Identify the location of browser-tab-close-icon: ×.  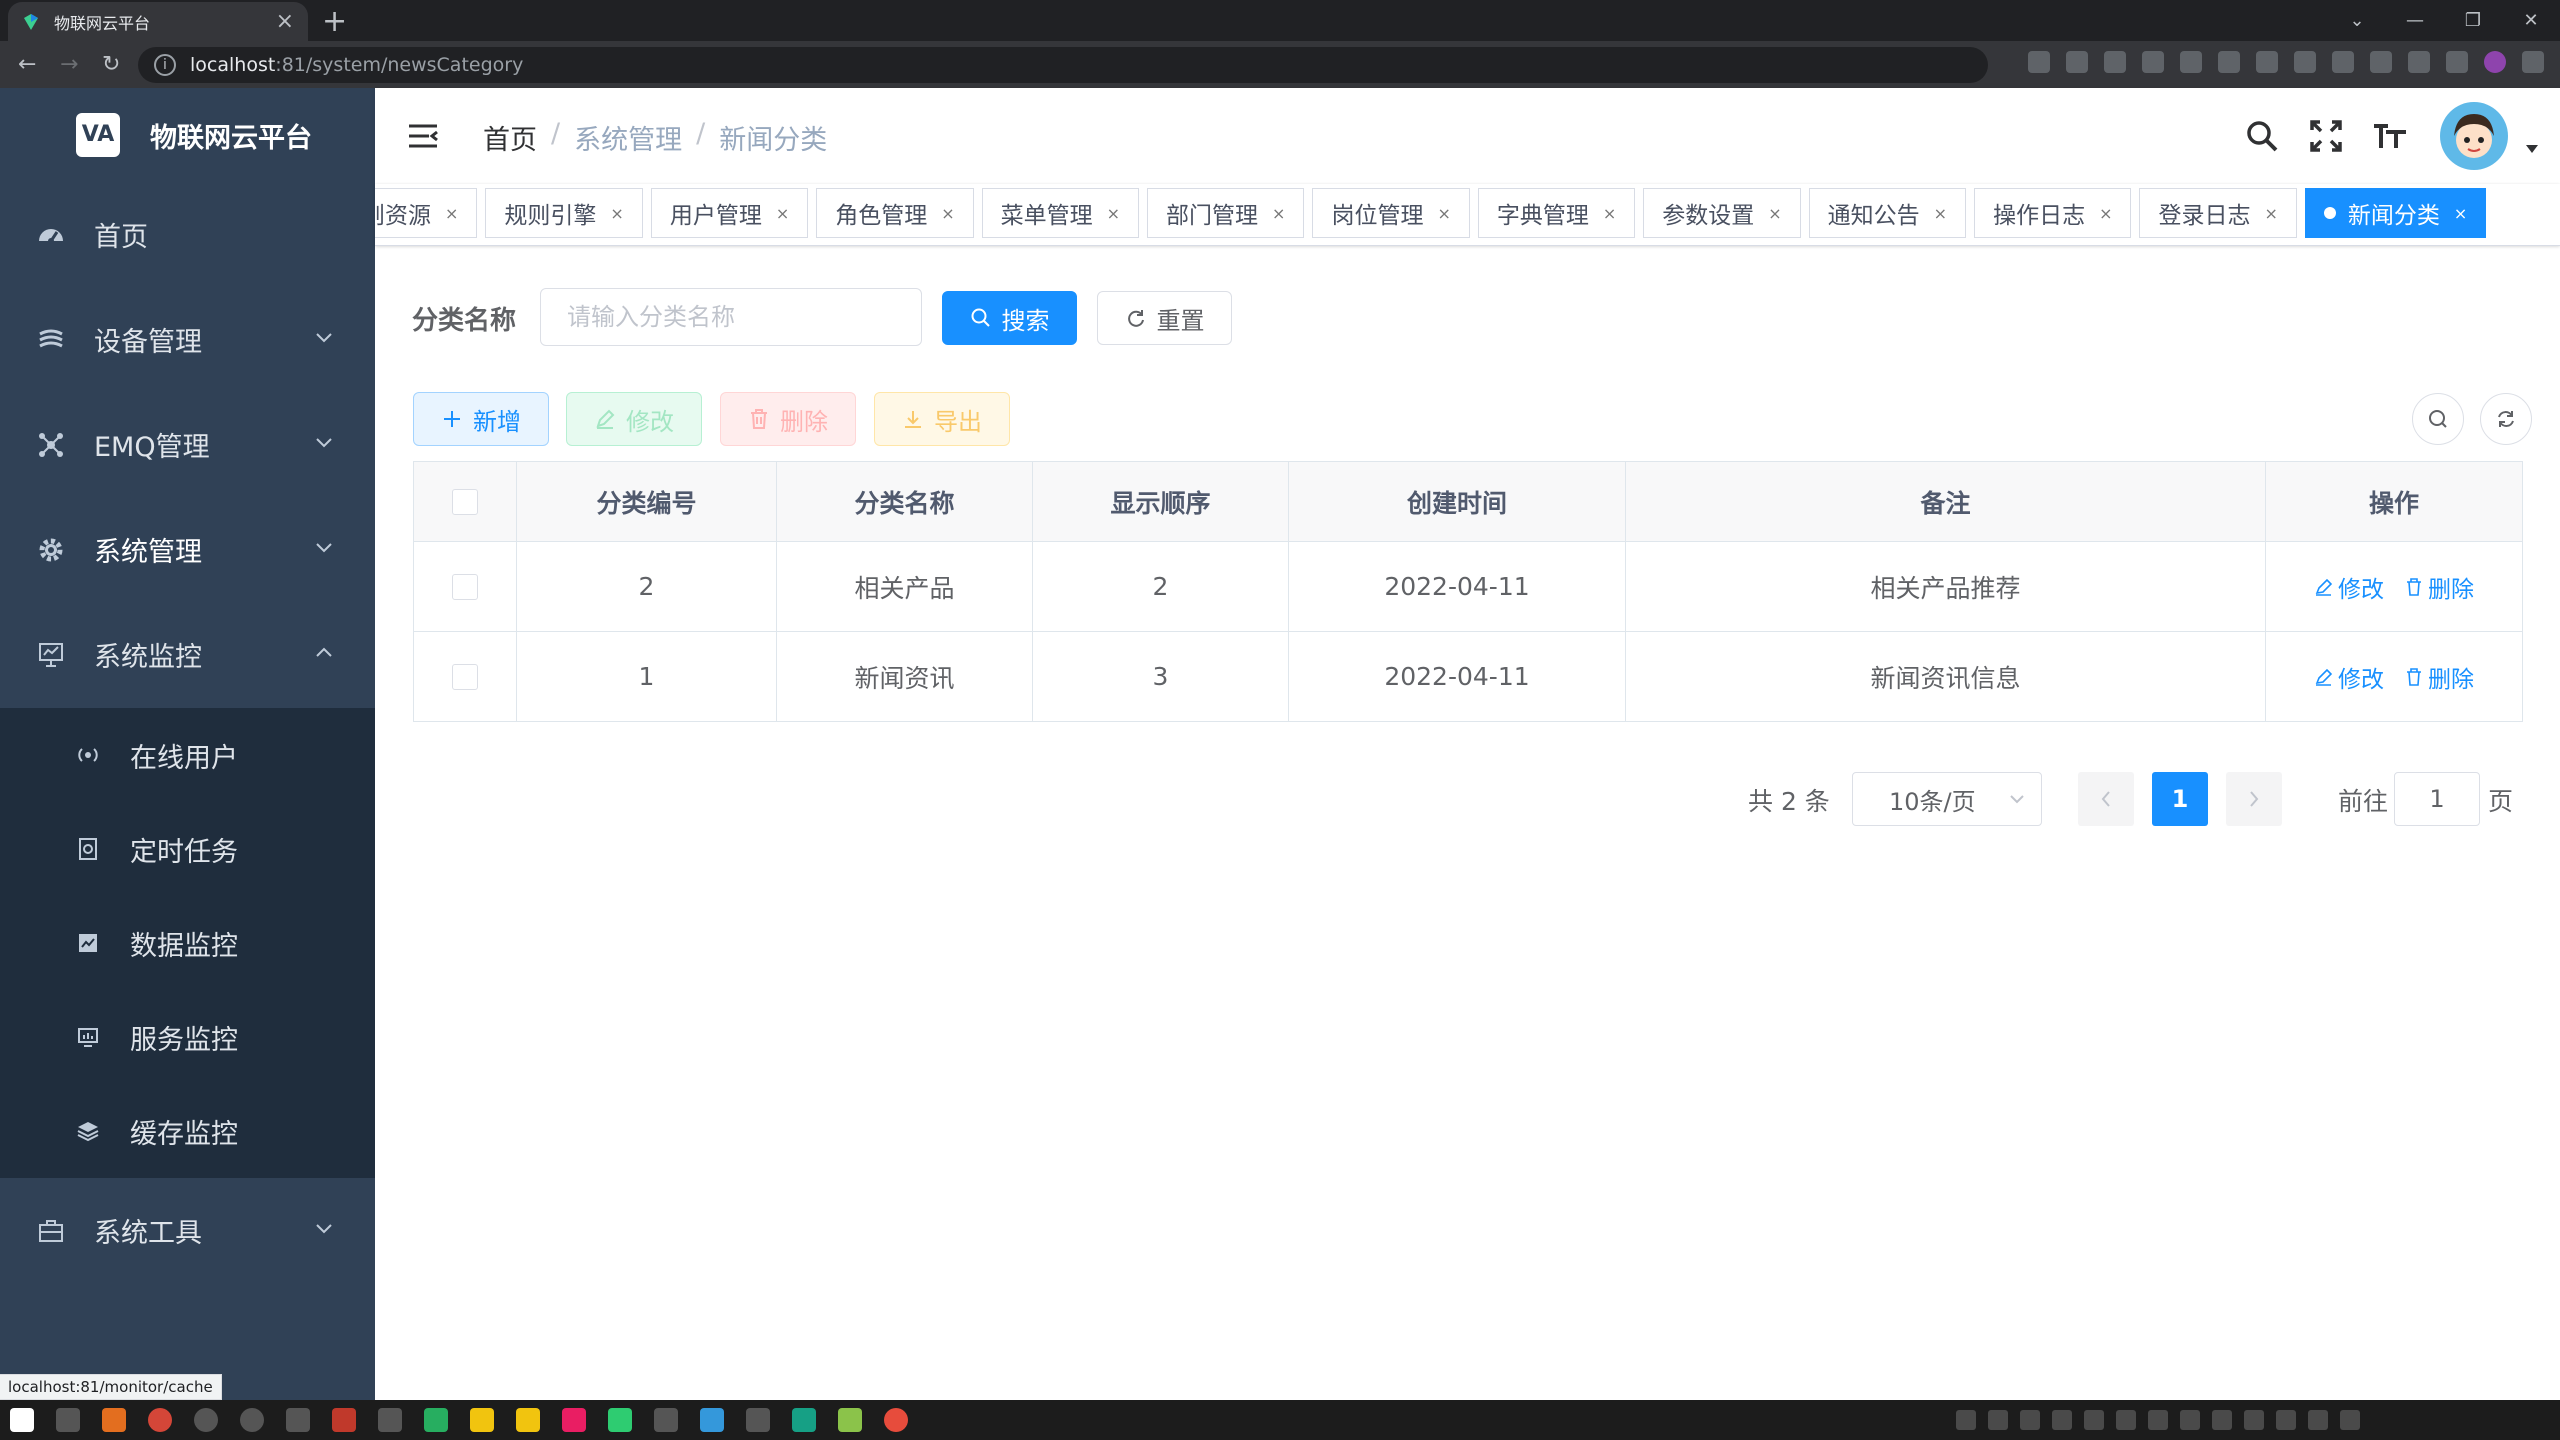
(285, 21).